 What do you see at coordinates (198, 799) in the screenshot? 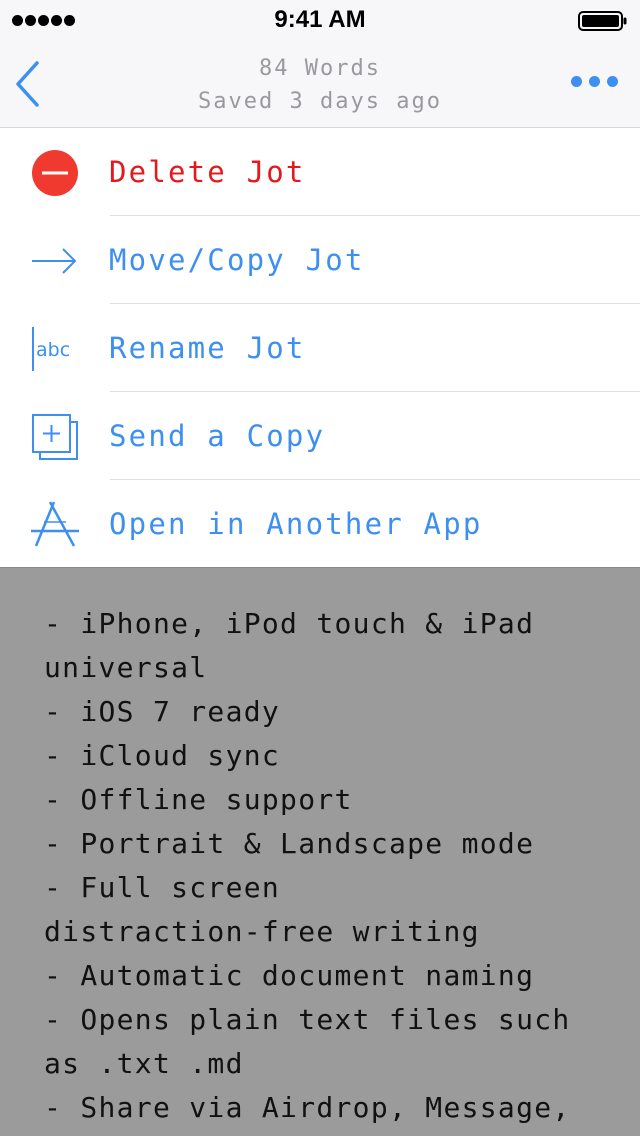
I see `document-line: - Offline support` at bounding box center [198, 799].